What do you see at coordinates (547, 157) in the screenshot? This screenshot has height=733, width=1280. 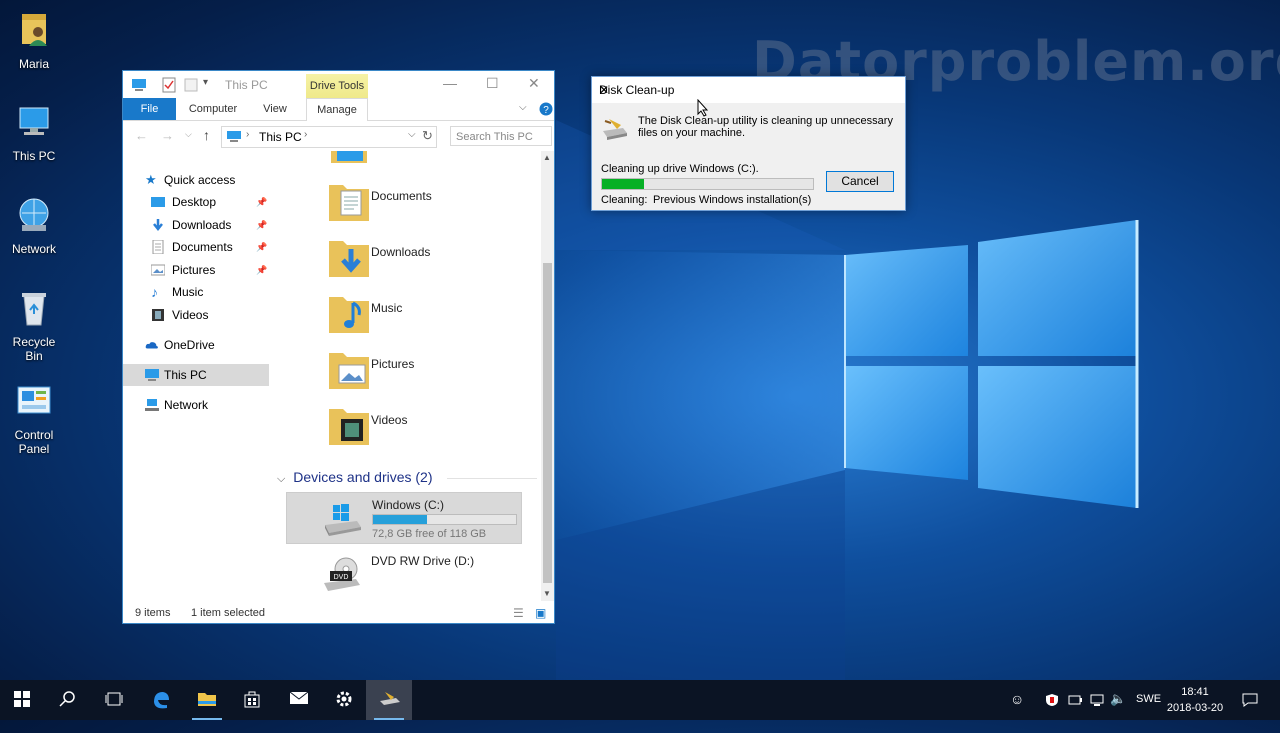 I see `scroll-up-icon: ▲` at bounding box center [547, 157].